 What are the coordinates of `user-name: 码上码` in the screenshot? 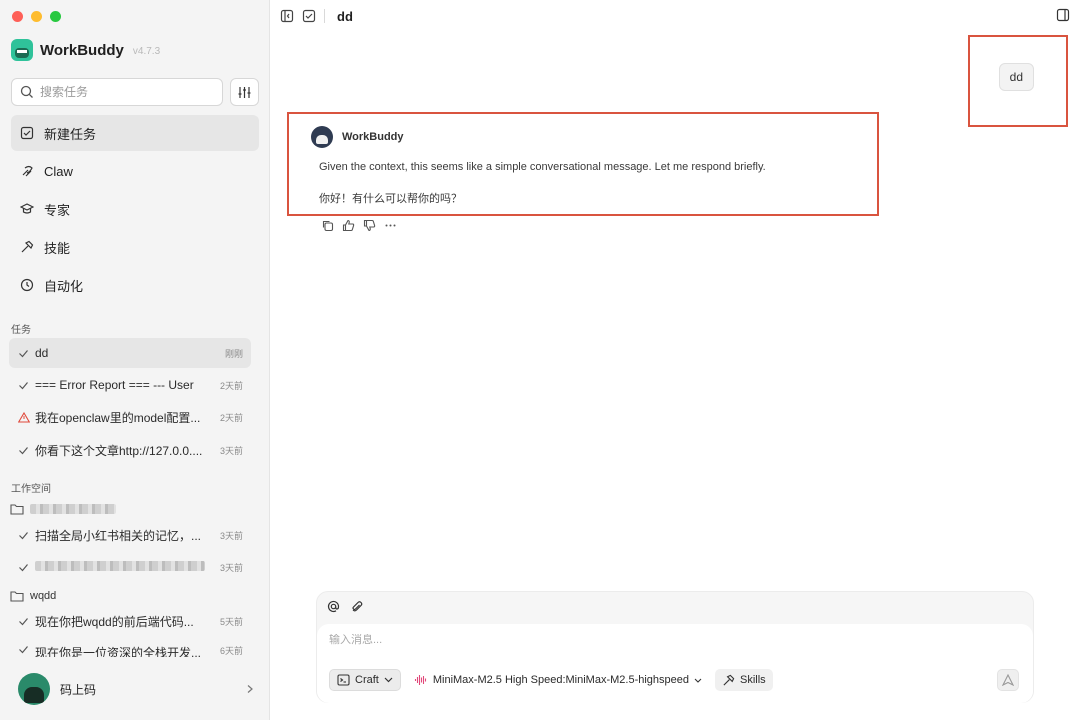 It's located at (78, 689).